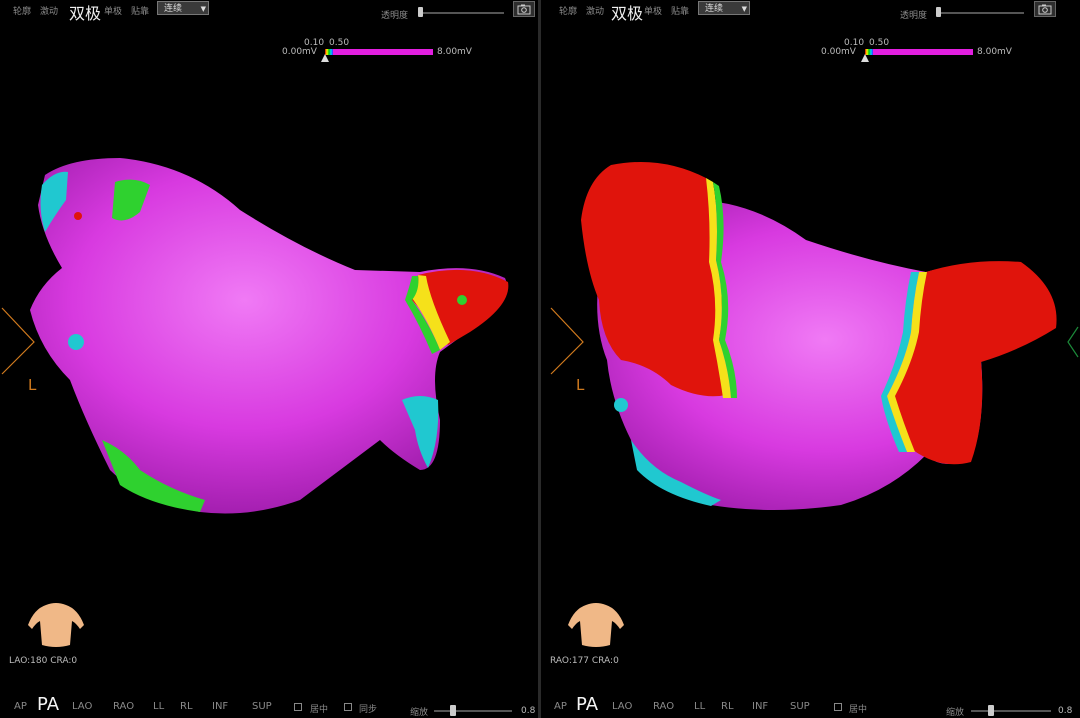 The height and width of the screenshot is (718, 1080). I want to click on sync-checkbox-label: 同步, so click(368, 710).